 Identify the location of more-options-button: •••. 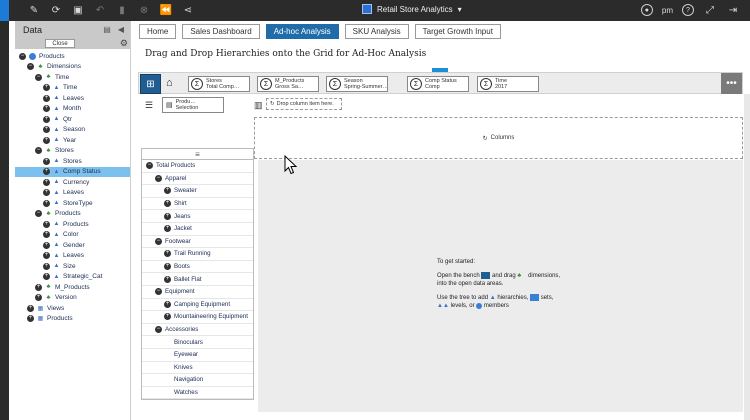
(731, 83).